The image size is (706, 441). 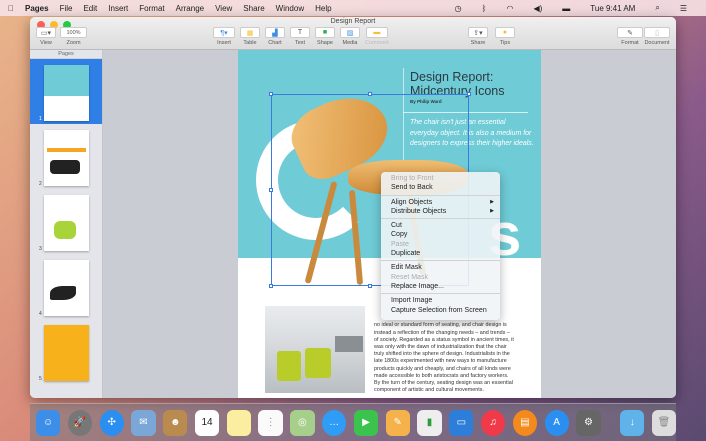 I want to click on page-thumbnail-4: 4, so click(x=66, y=286).